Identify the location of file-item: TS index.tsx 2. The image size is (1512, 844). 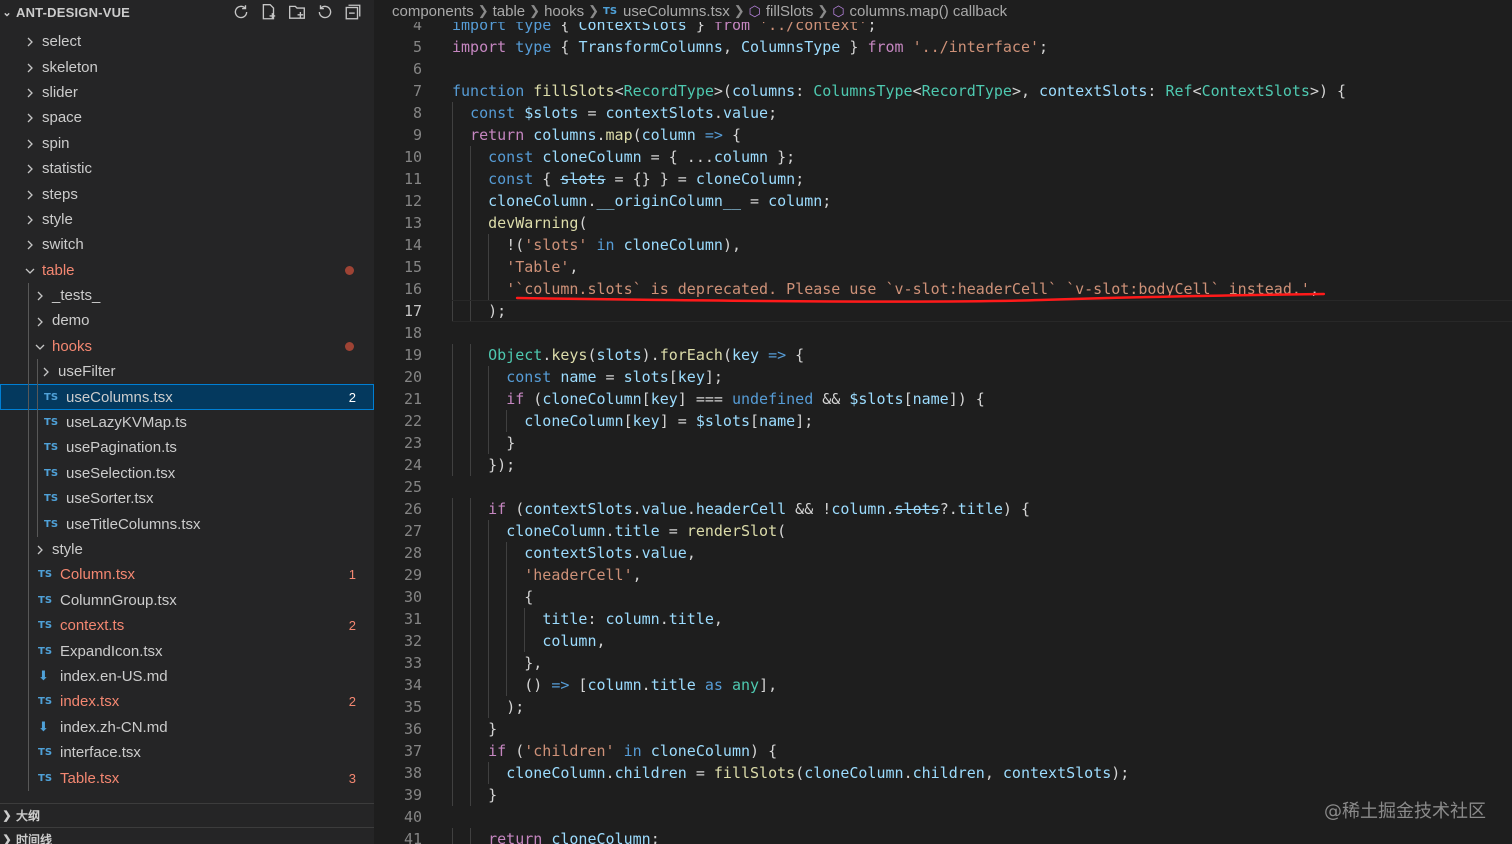
(187, 702).